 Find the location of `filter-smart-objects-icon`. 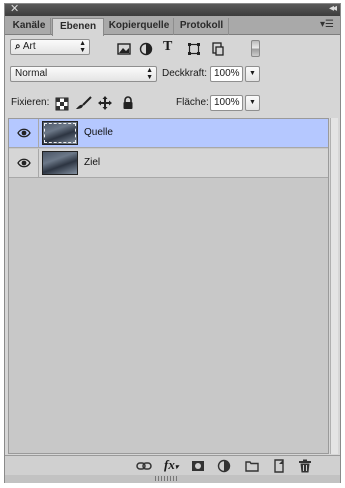

filter-smart-objects-icon is located at coordinates (218, 49).